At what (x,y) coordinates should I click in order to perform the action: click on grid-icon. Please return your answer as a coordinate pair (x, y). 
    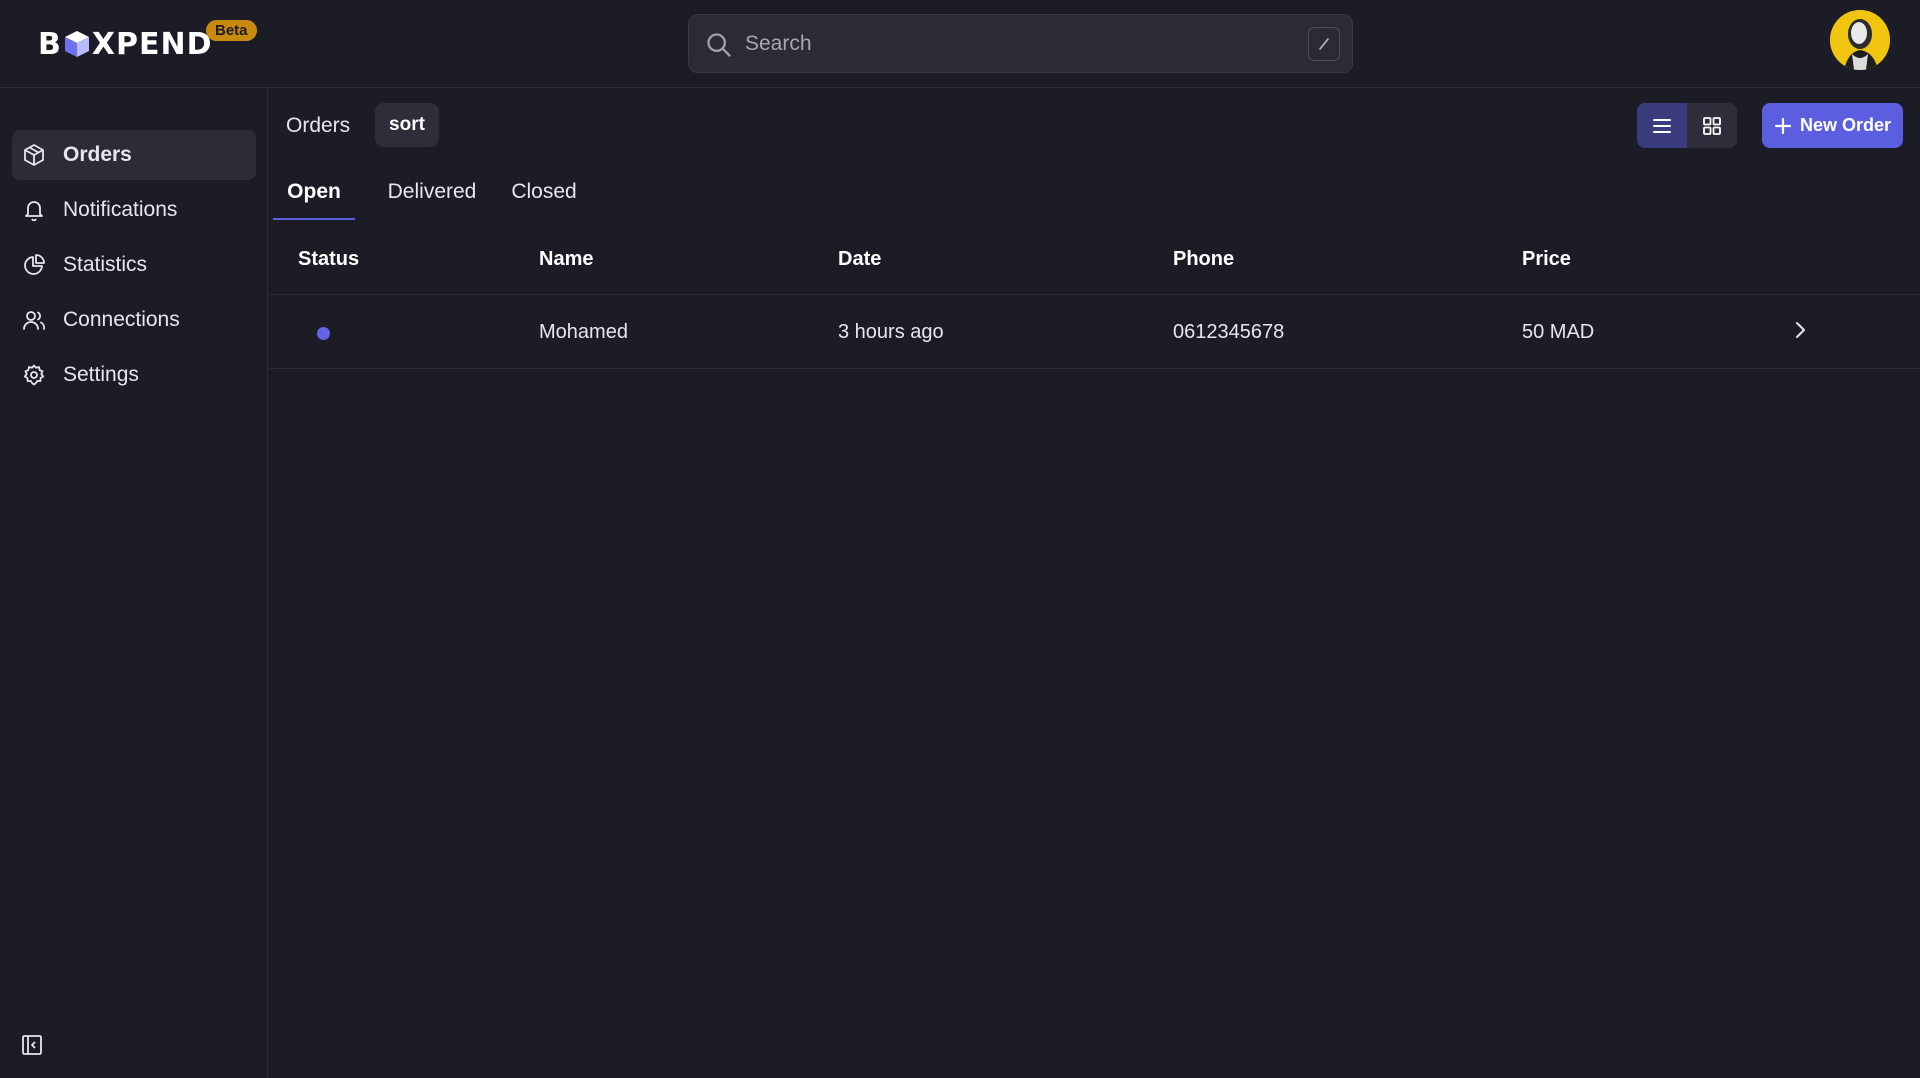
    Looking at the image, I should click on (1712, 125).